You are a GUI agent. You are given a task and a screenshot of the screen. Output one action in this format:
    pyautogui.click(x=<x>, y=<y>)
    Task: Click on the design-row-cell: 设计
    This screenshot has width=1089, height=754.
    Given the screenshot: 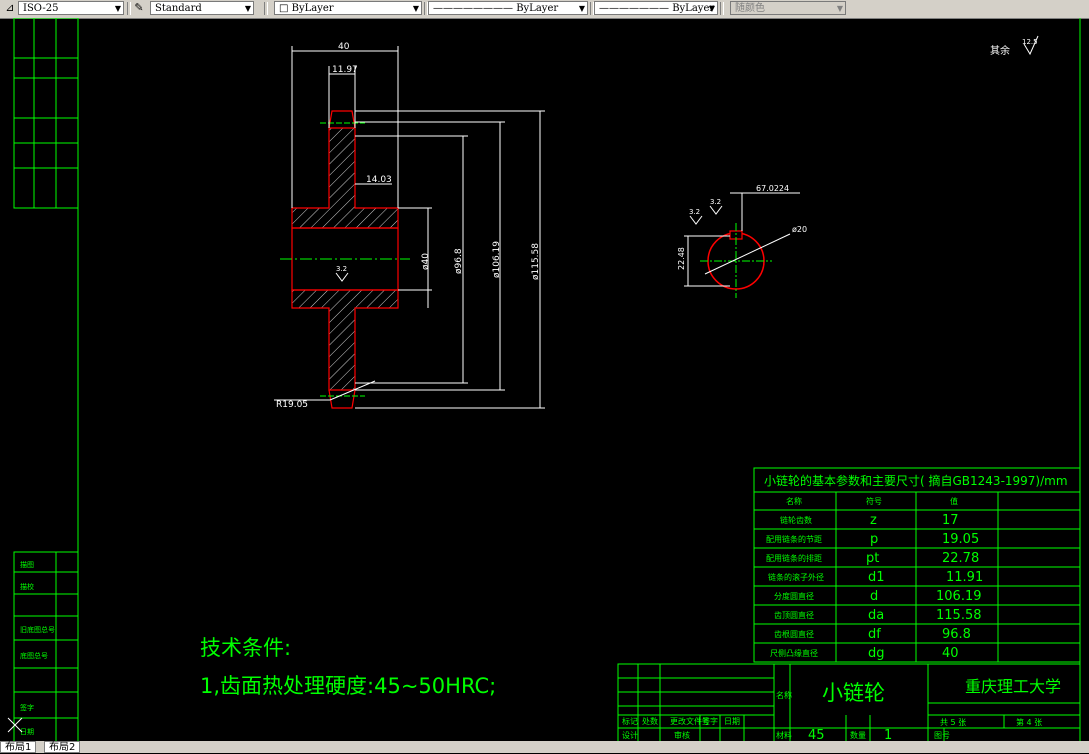 What is the action you would take?
    pyautogui.click(x=630, y=735)
    